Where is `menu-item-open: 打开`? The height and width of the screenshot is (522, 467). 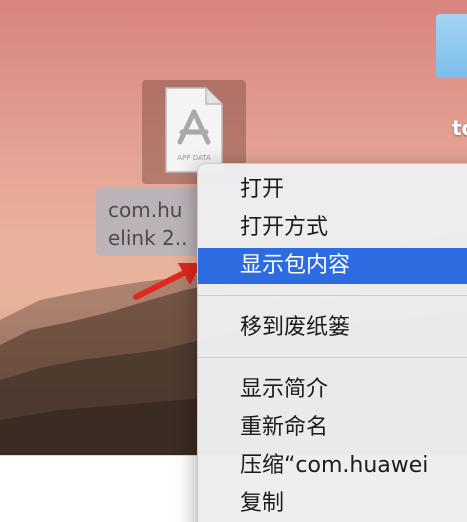 menu-item-open: 打开 is located at coordinates (332, 190).